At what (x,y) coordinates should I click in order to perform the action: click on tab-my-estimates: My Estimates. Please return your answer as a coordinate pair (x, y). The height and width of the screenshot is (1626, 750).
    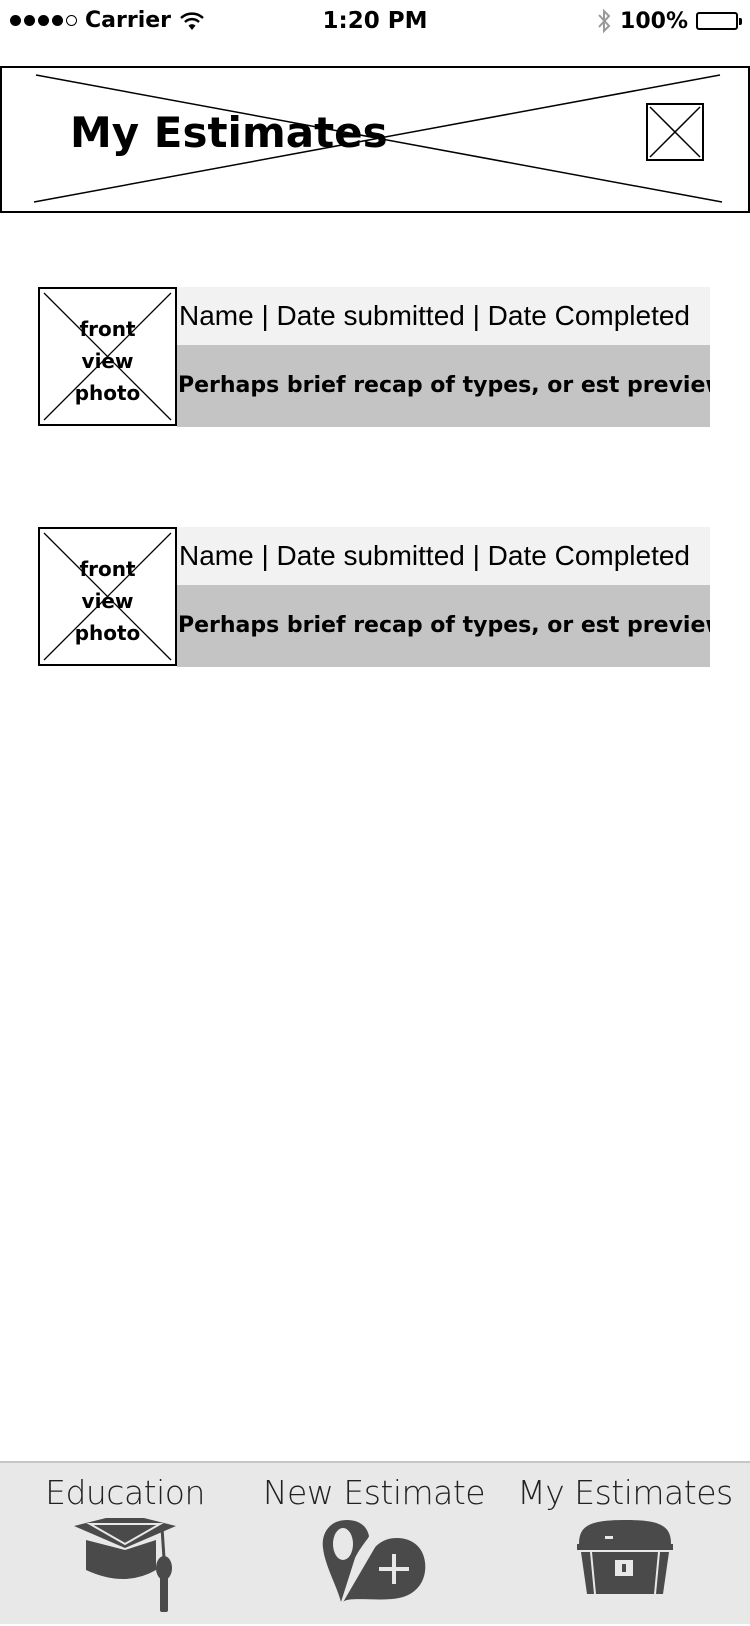
    Looking at the image, I should click on (625, 1544).